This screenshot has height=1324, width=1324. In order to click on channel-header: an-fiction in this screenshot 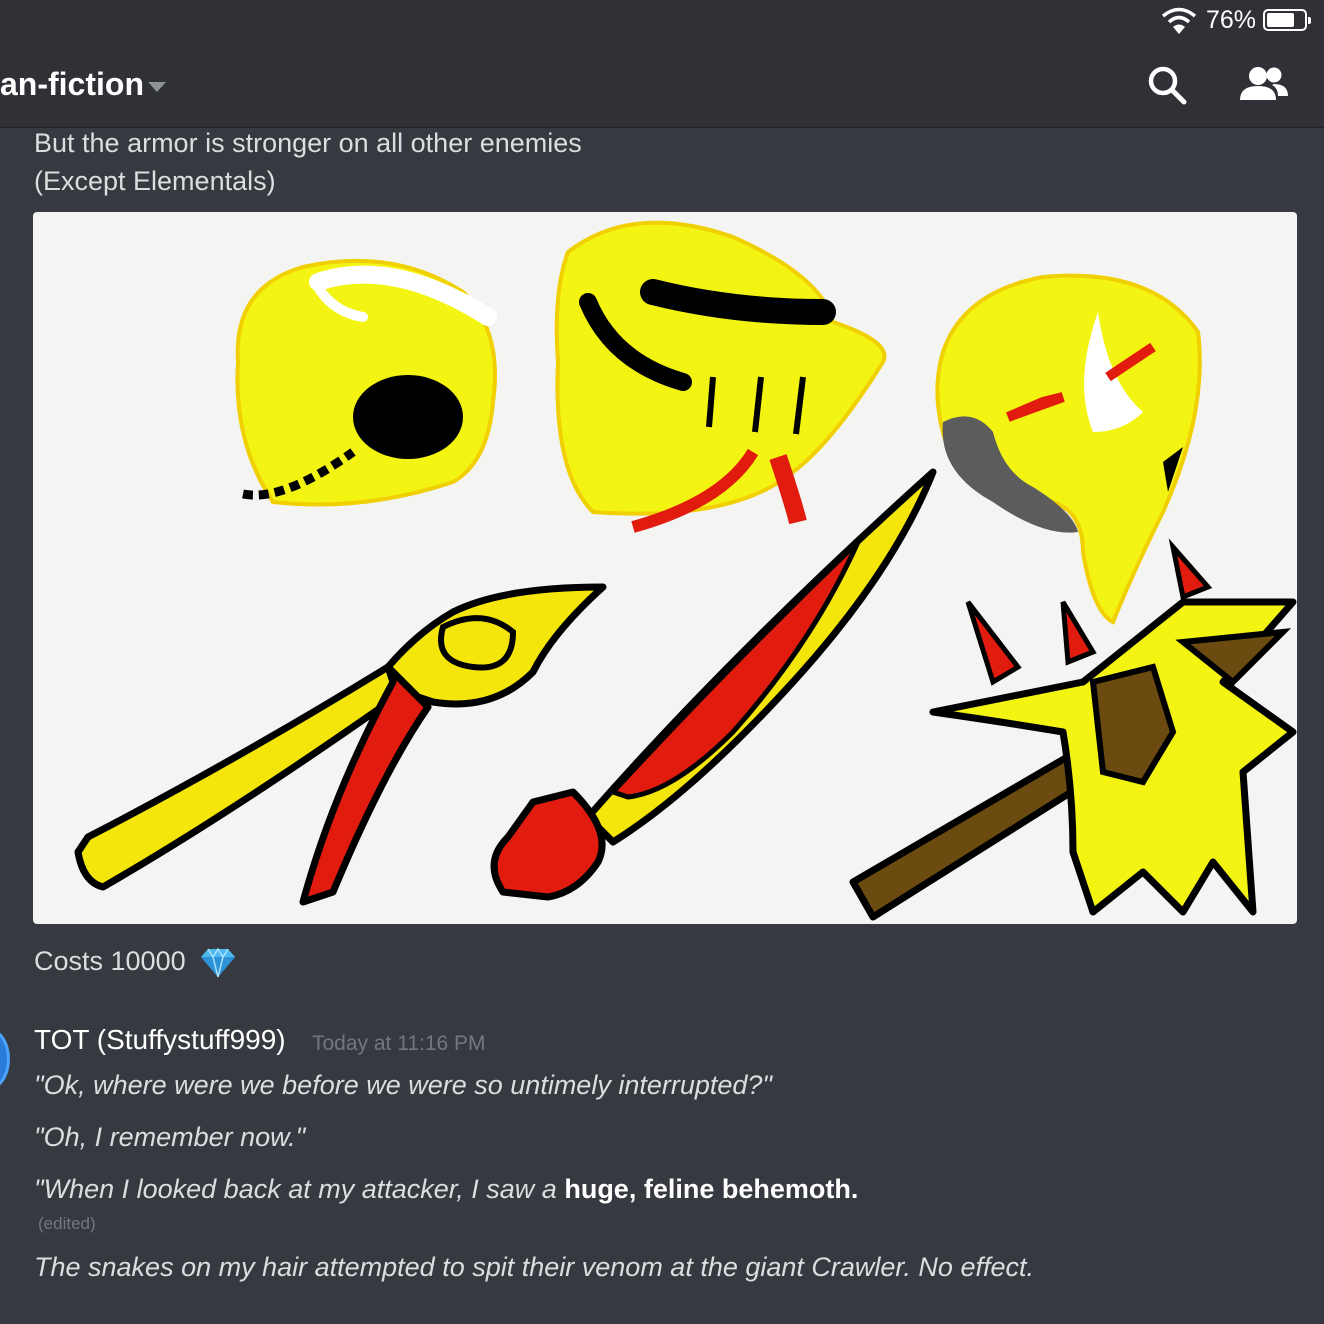, I will do `click(662, 86)`.